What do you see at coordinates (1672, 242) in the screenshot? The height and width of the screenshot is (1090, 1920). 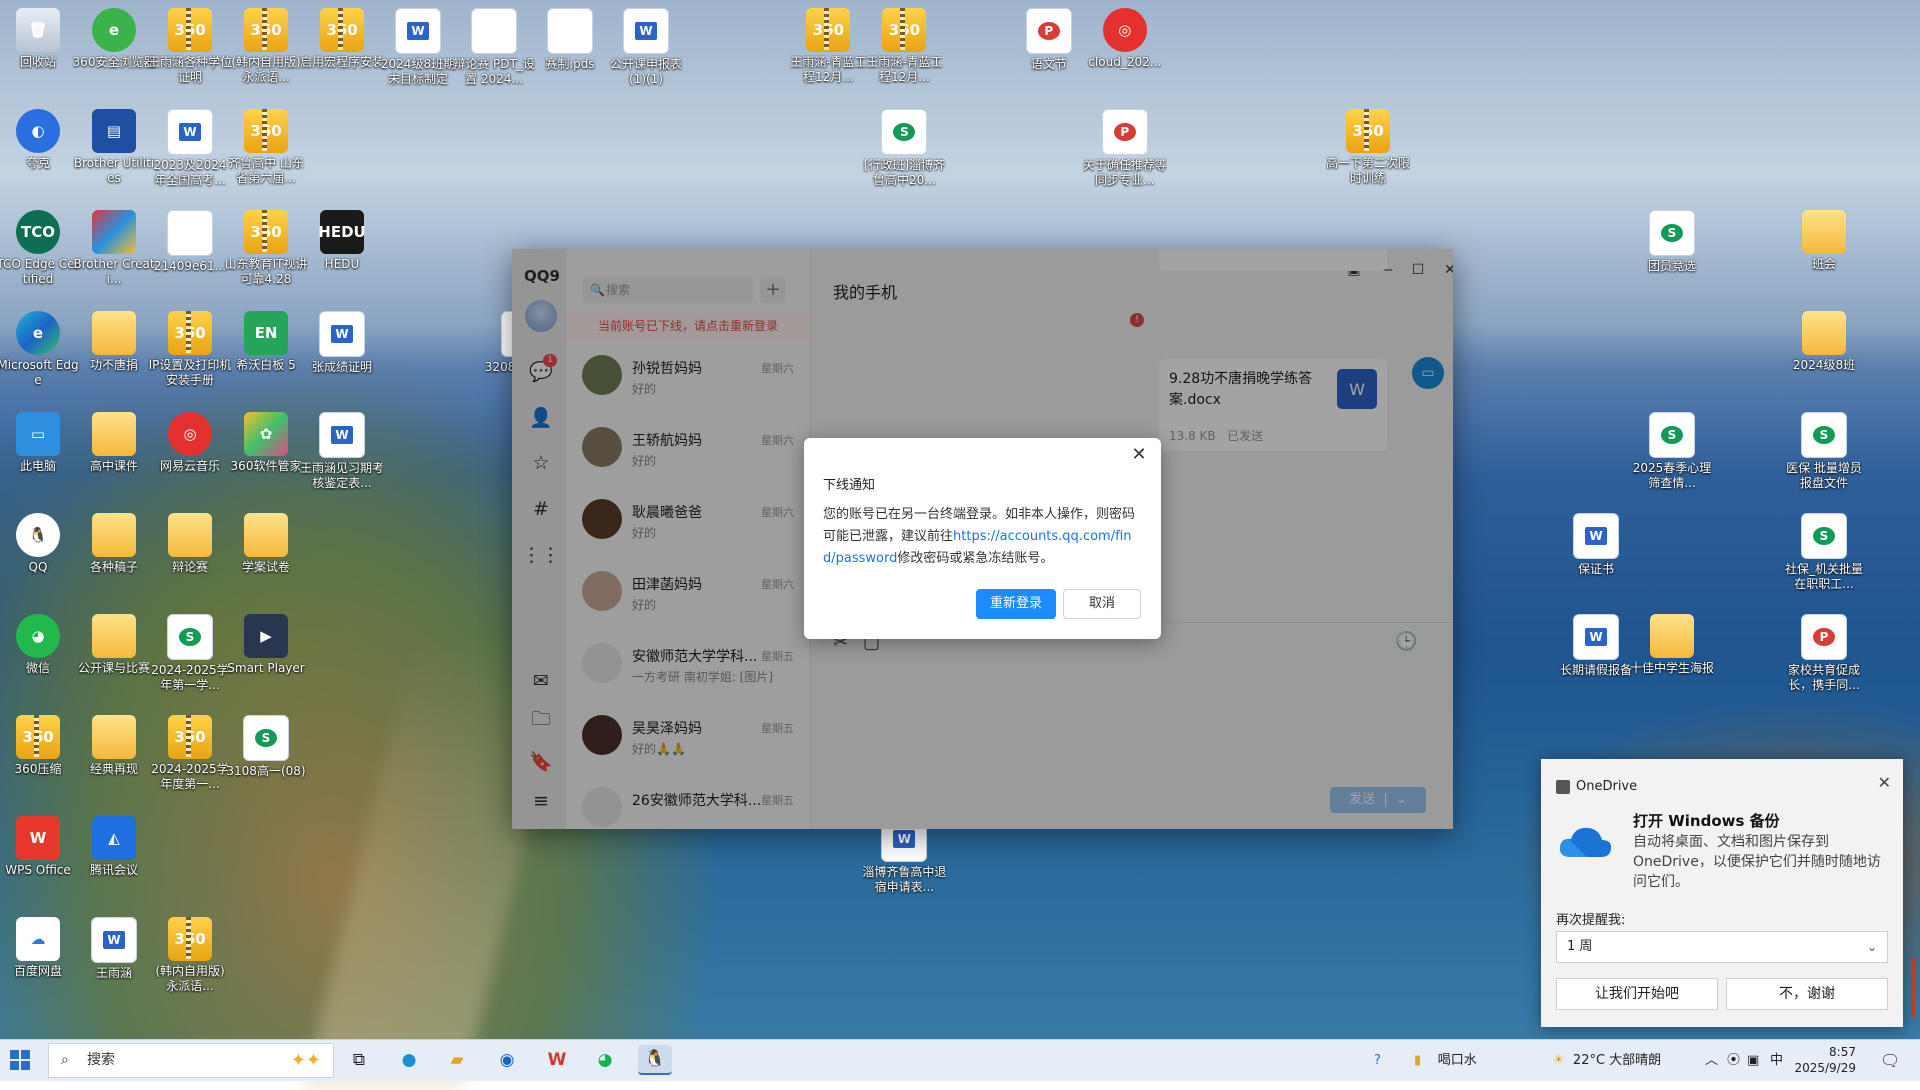 I see `desktop-icon: S 团员竞选` at bounding box center [1672, 242].